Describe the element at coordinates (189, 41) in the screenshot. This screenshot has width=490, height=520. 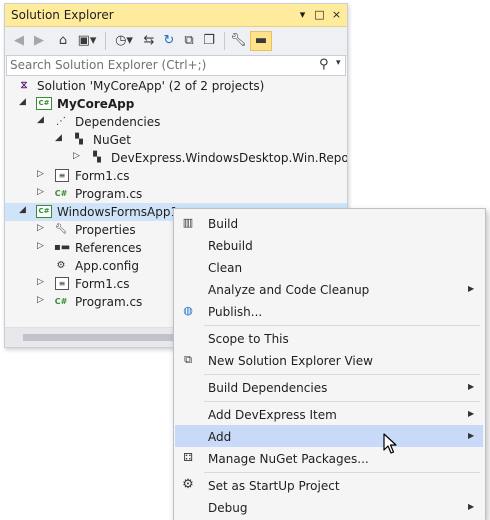
I see `collapse-all-icon: ⧉` at that location.